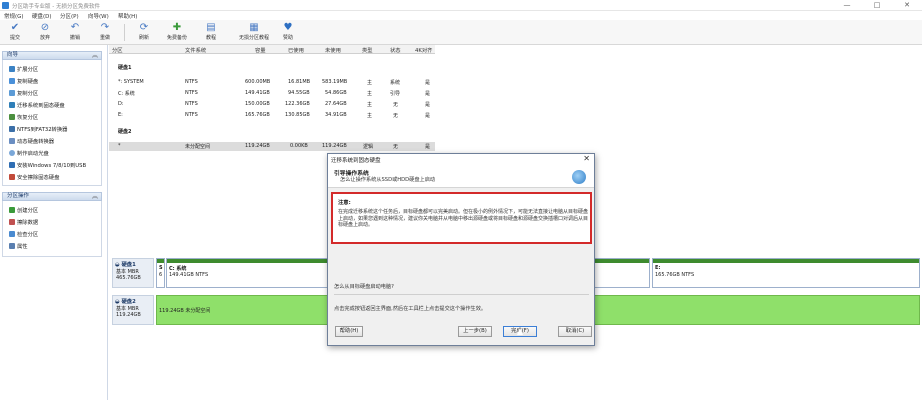  I want to click on undo-label: 撤销, so click(74, 38).